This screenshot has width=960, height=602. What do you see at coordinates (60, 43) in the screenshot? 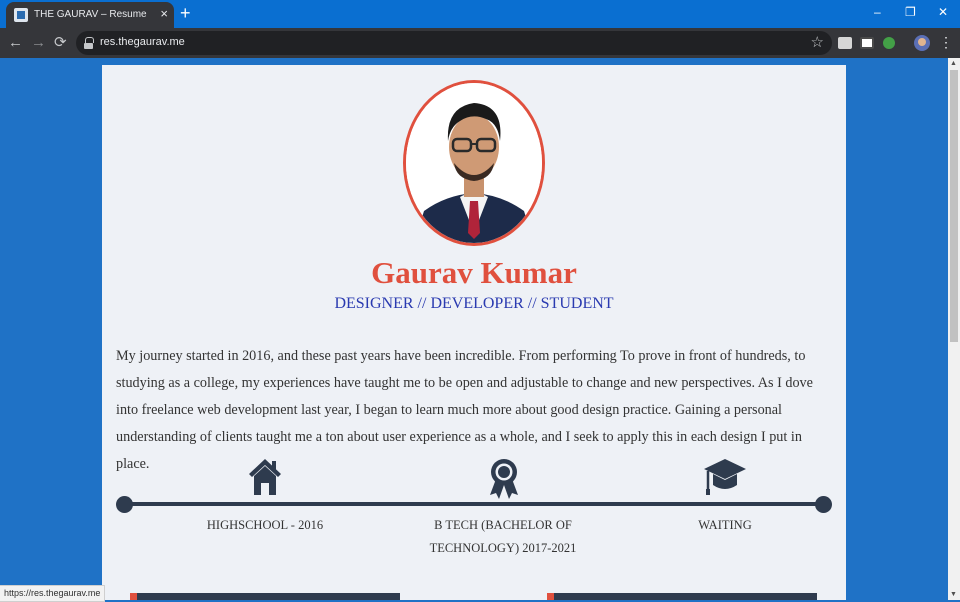
I see `reload-button: ⟳` at bounding box center [60, 43].